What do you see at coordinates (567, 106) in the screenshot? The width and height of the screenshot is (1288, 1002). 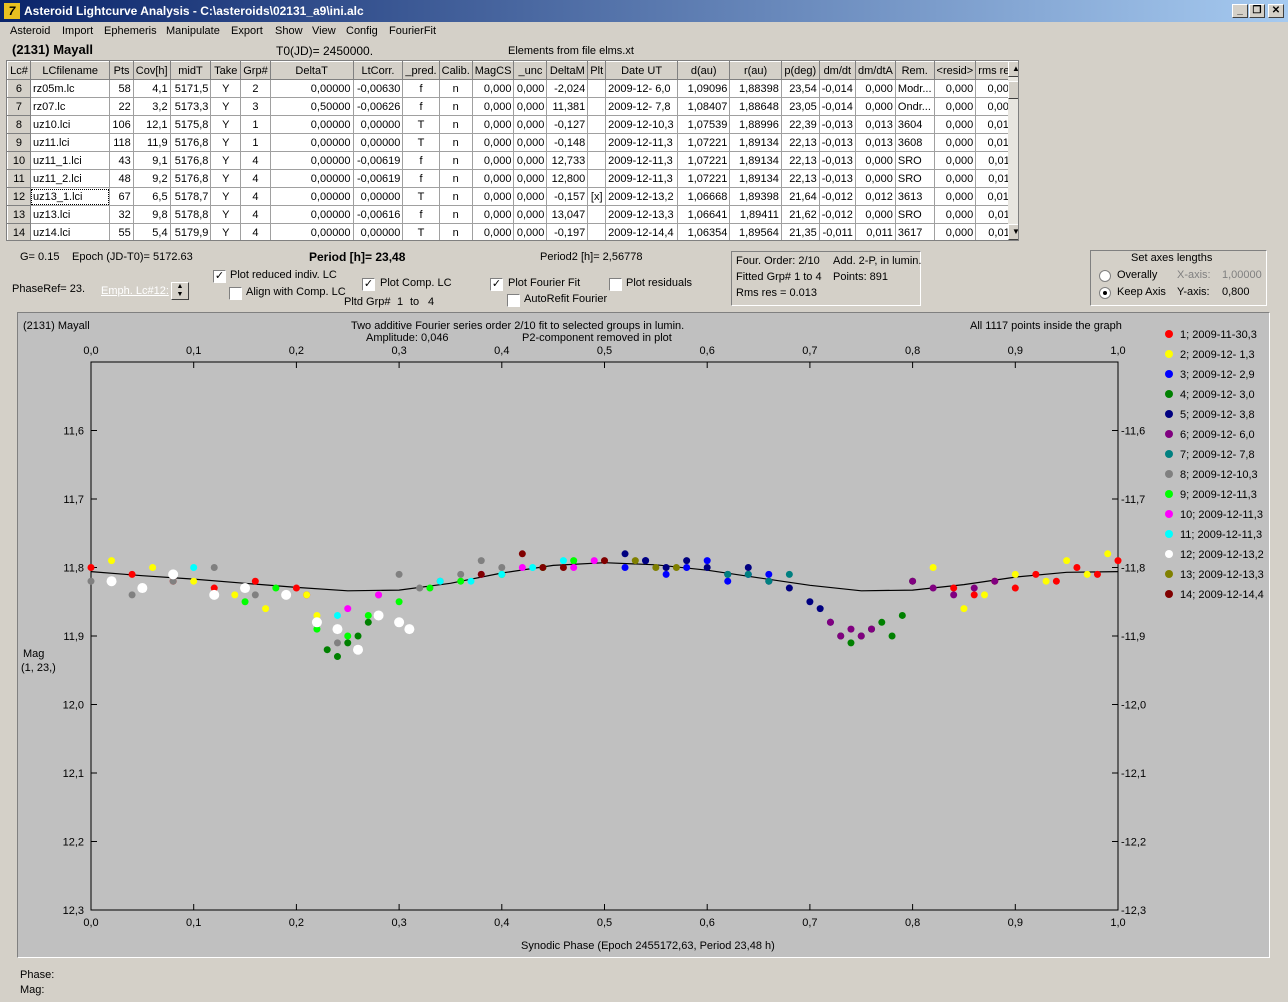 I see `table-cell: 11,381` at bounding box center [567, 106].